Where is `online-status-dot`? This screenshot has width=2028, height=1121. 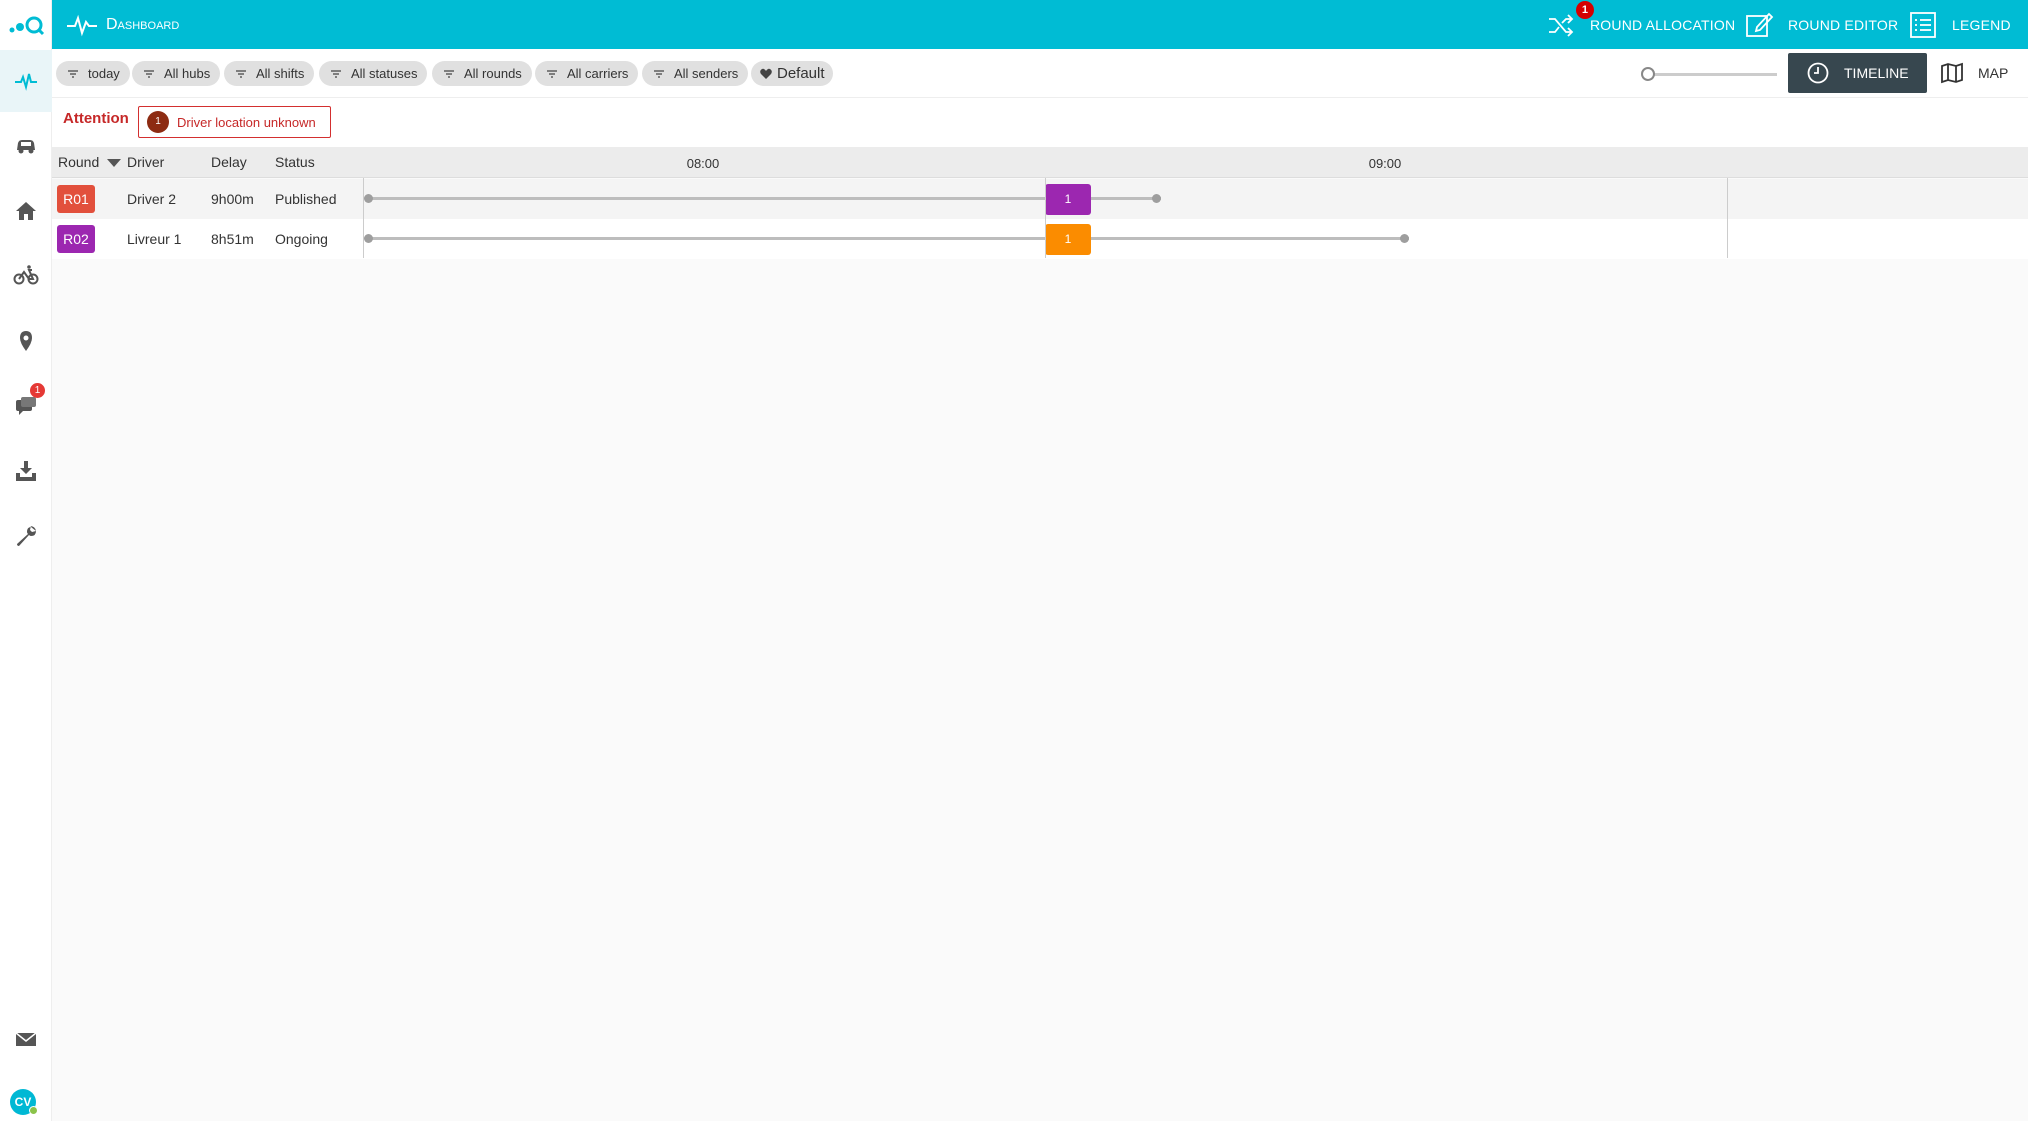 online-status-dot is located at coordinates (33, 1110).